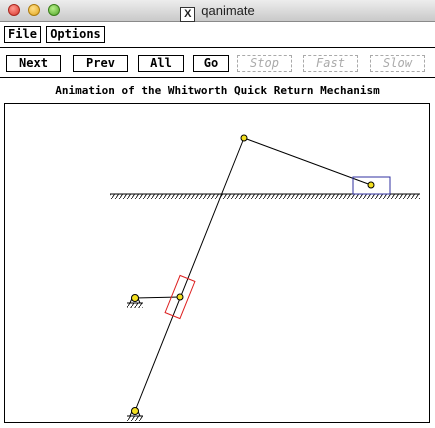  What do you see at coordinates (157, 297) in the screenshot?
I see `crank` at bounding box center [157, 297].